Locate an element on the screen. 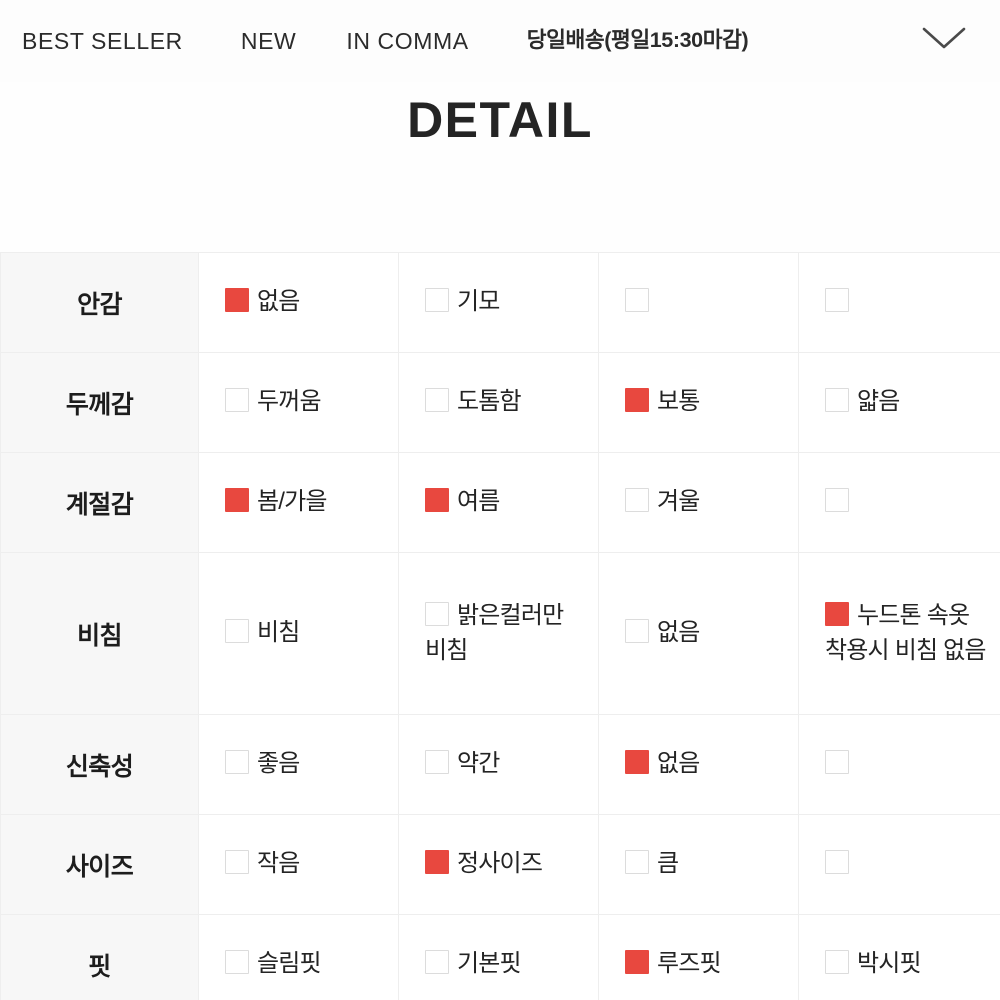 Image resolution: width=1000 pixels, height=1000 pixels. spec-option-cell: 작음 is located at coordinates (298, 864).